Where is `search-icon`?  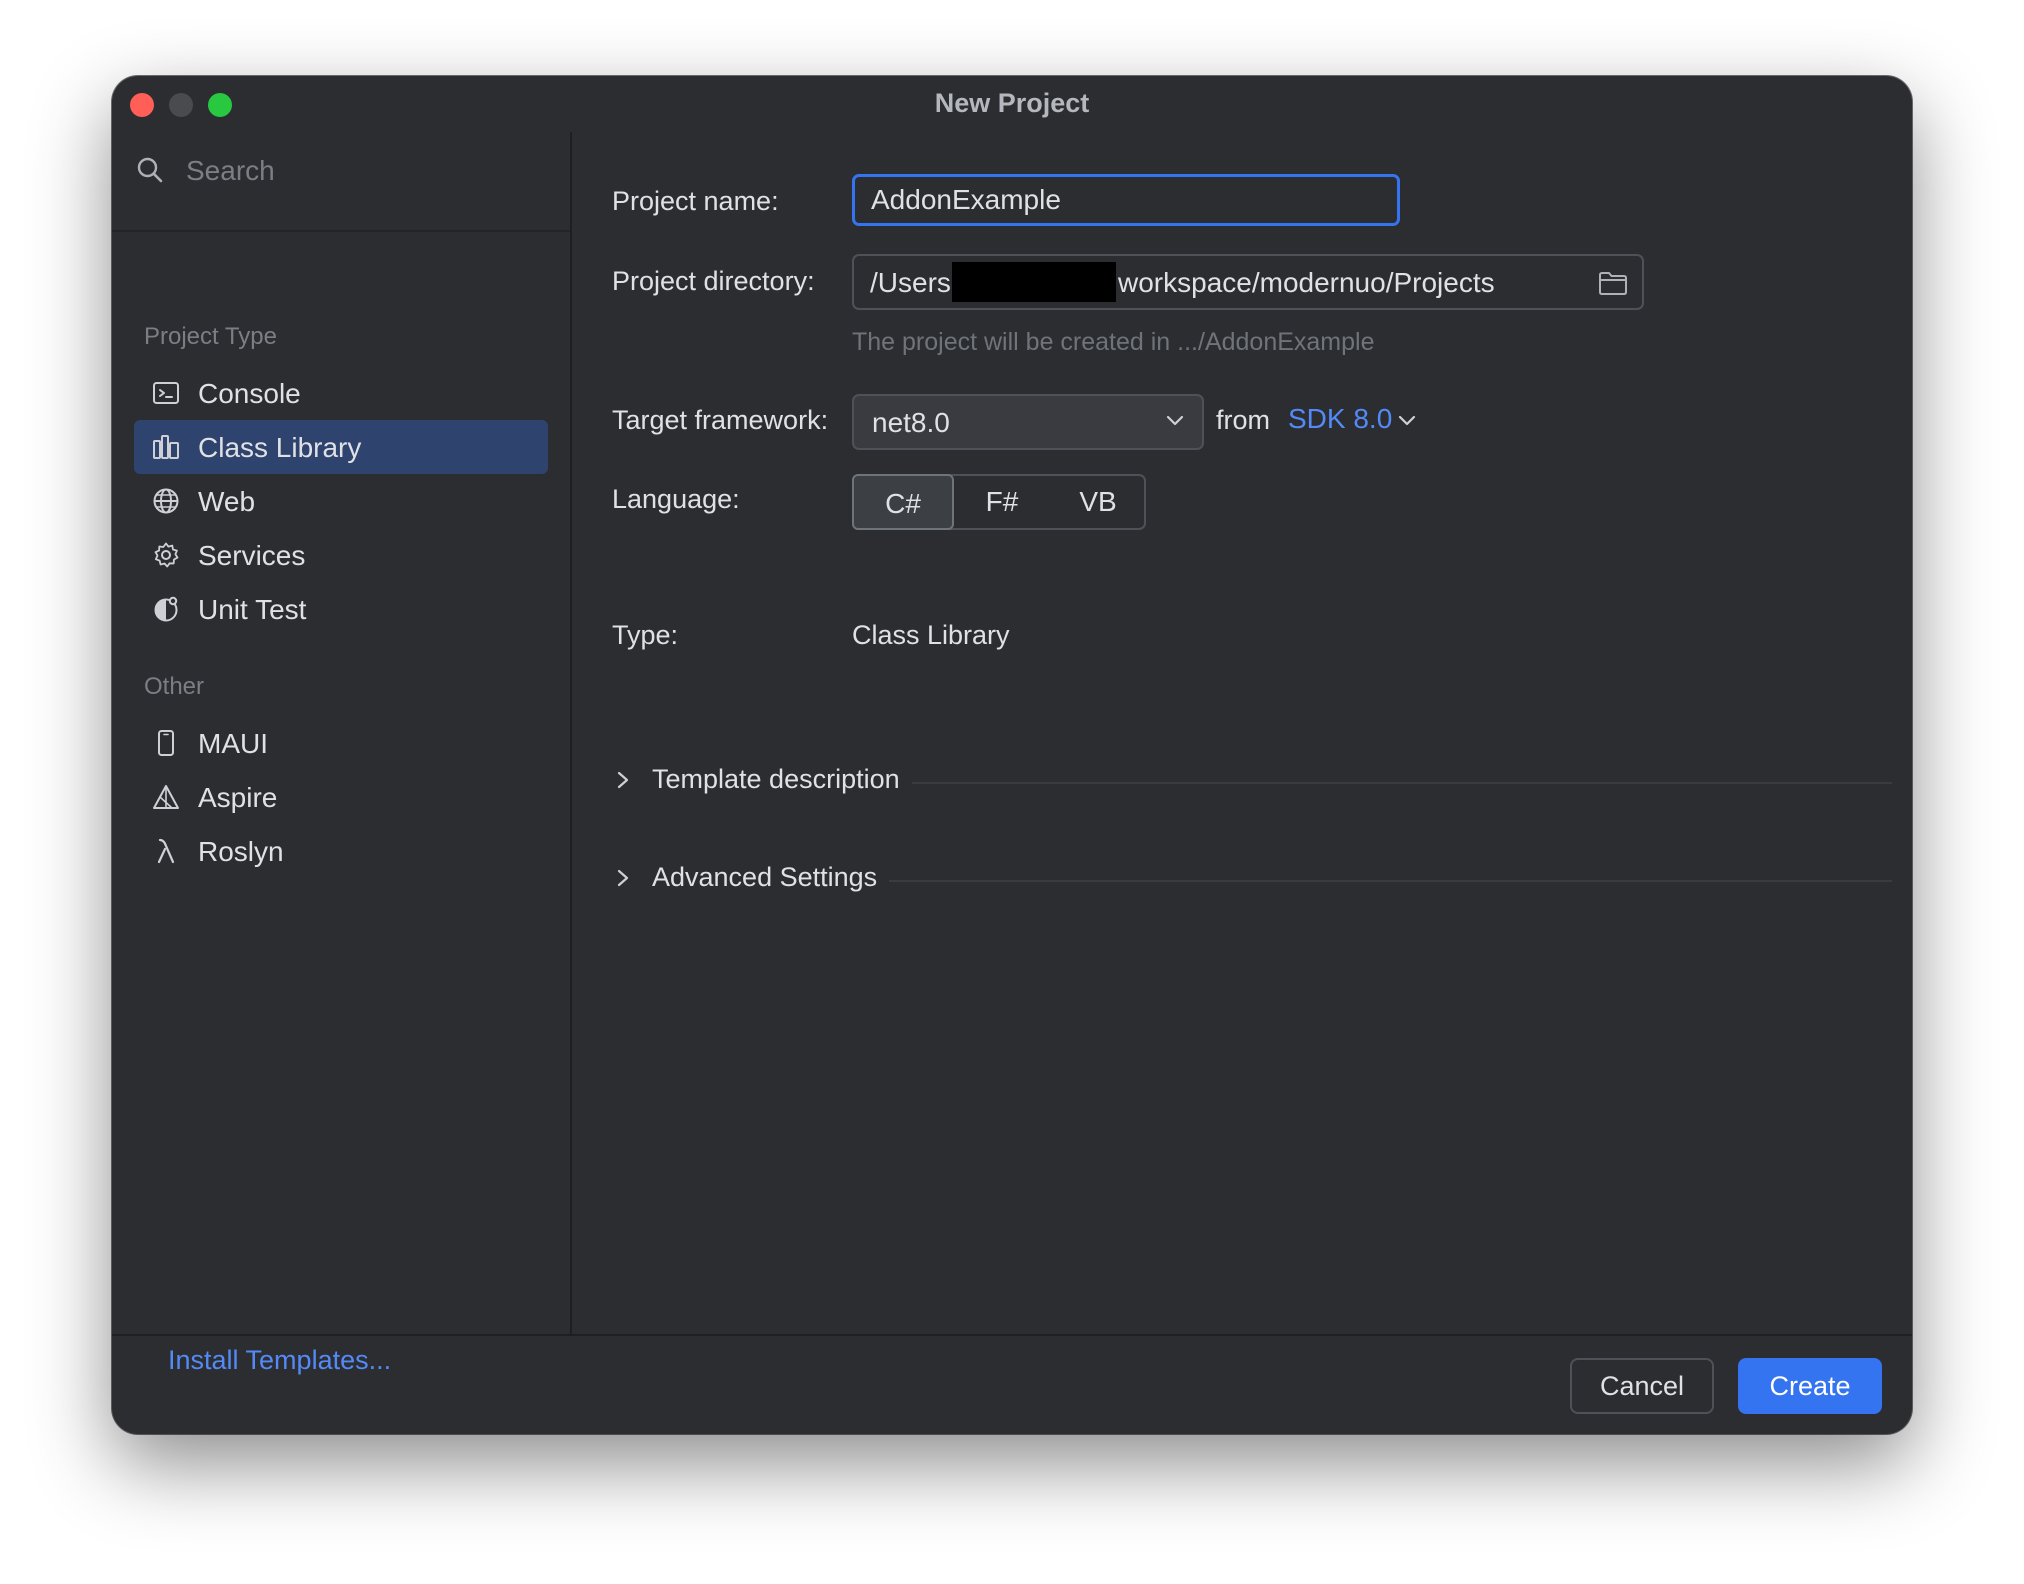
search-icon is located at coordinates (150, 170).